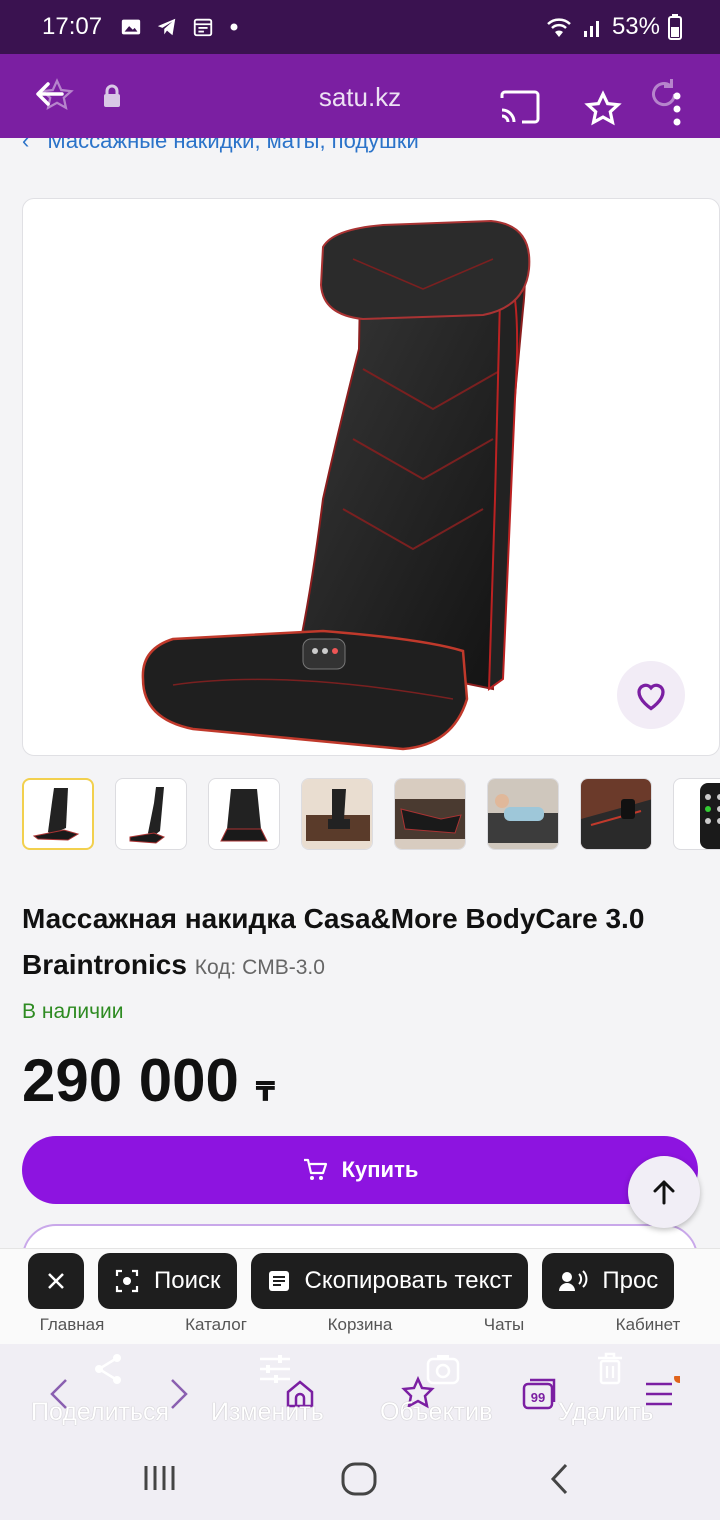  I want to click on gallery-icon, so click(131, 27).